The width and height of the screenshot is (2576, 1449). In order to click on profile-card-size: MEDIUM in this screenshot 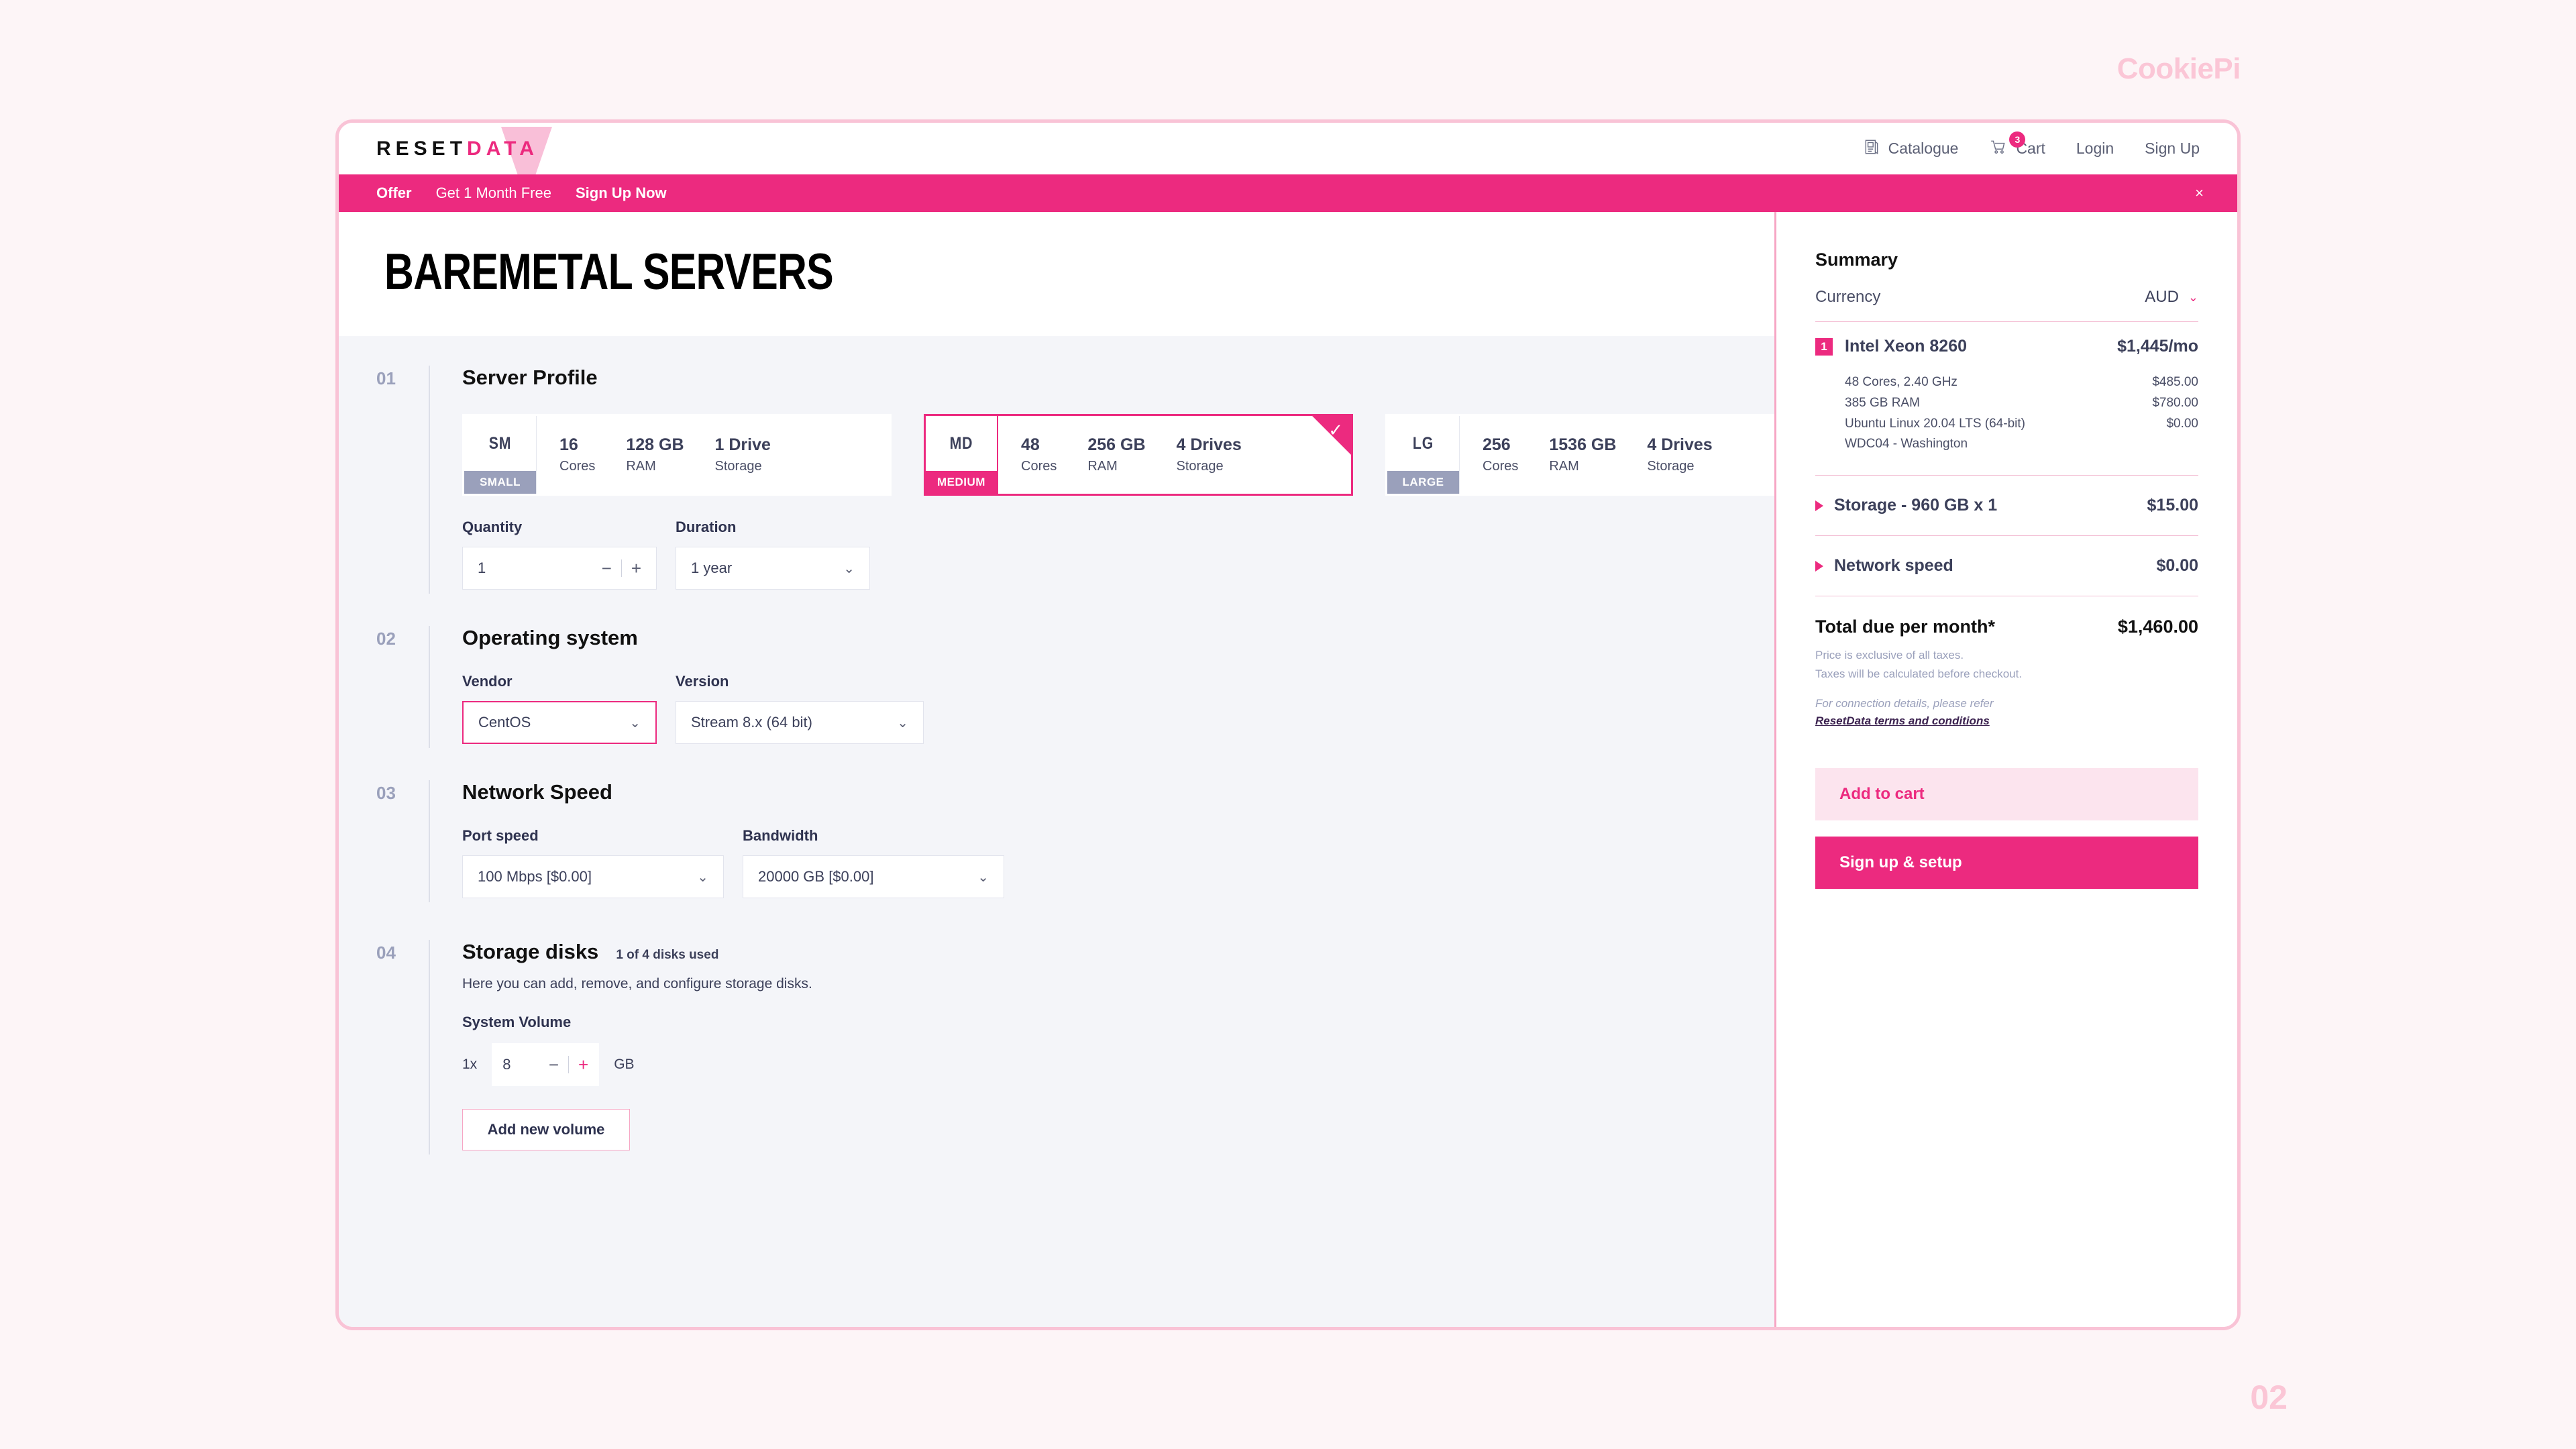, I will do `click(961, 482)`.